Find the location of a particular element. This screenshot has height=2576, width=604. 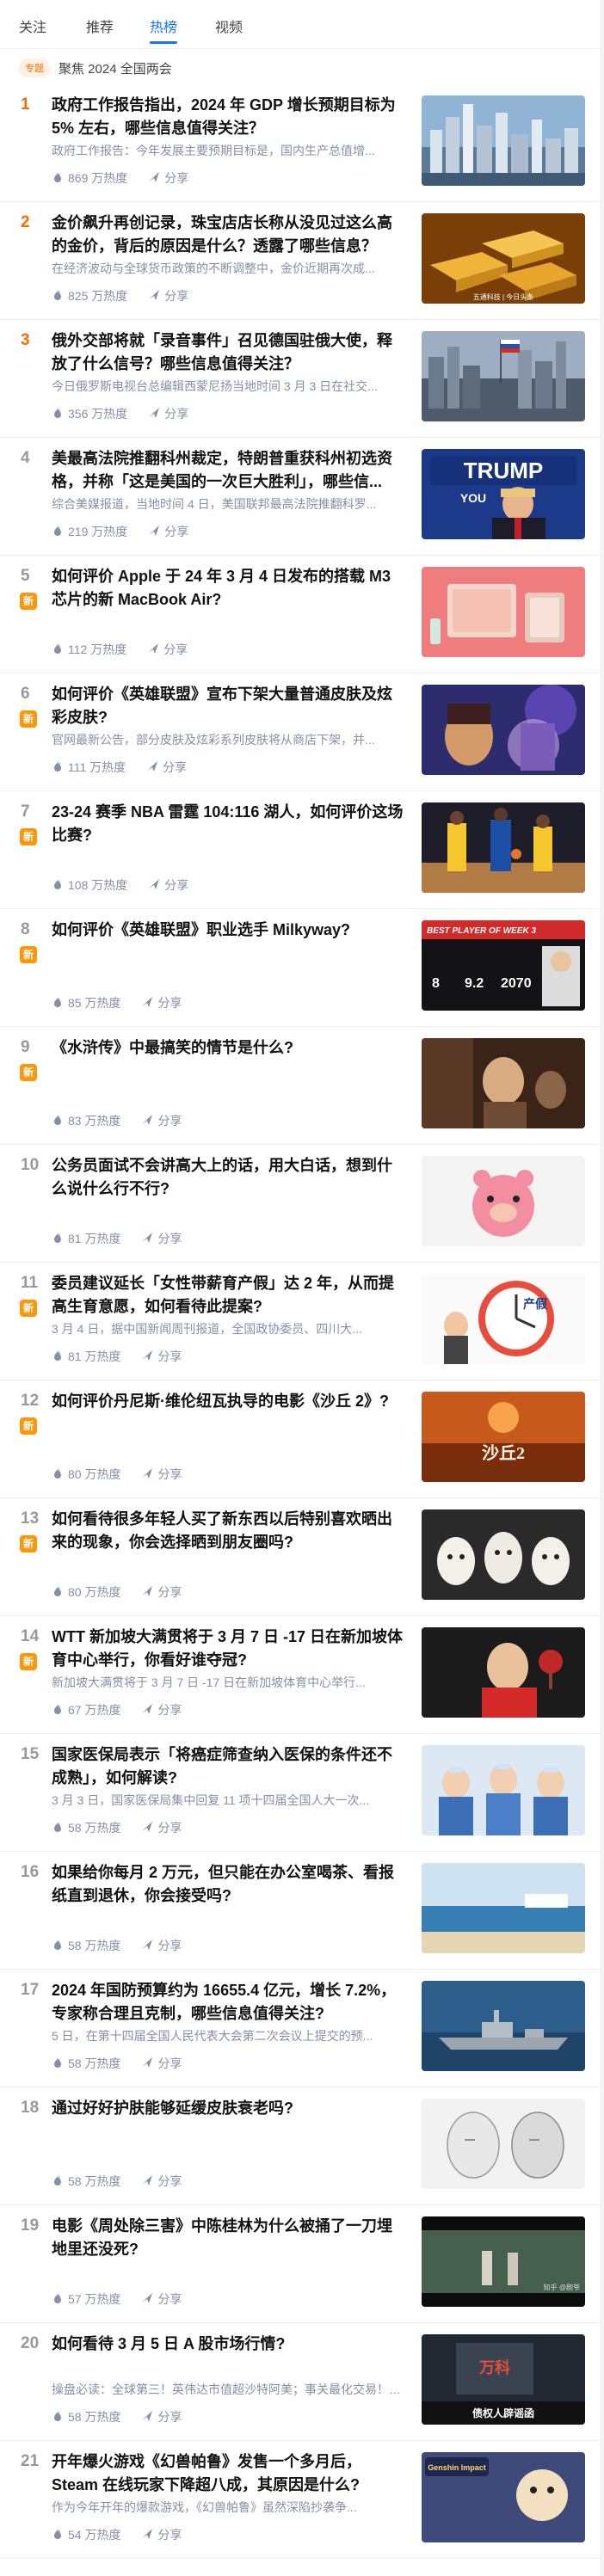

item-title: 《水浒传》中最搞笑的情节是什么? is located at coordinates (228, 1048).